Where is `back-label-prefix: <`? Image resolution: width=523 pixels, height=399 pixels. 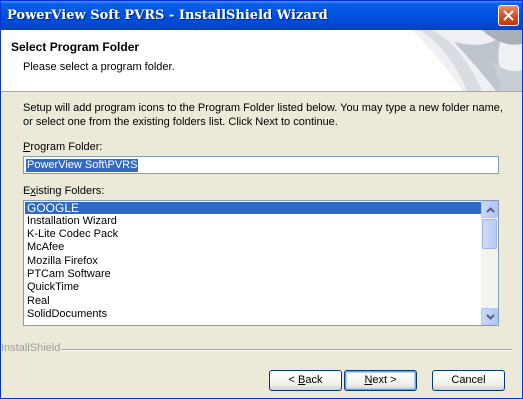
back-label-prefix: < is located at coordinates (293, 380).